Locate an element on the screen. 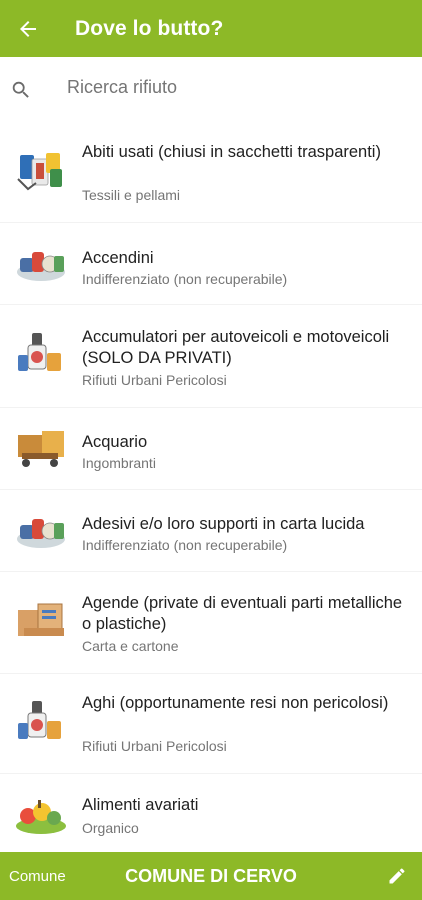 The image size is (422, 900). app-bar: Dove lo butto? is located at coordinates (211, 28).